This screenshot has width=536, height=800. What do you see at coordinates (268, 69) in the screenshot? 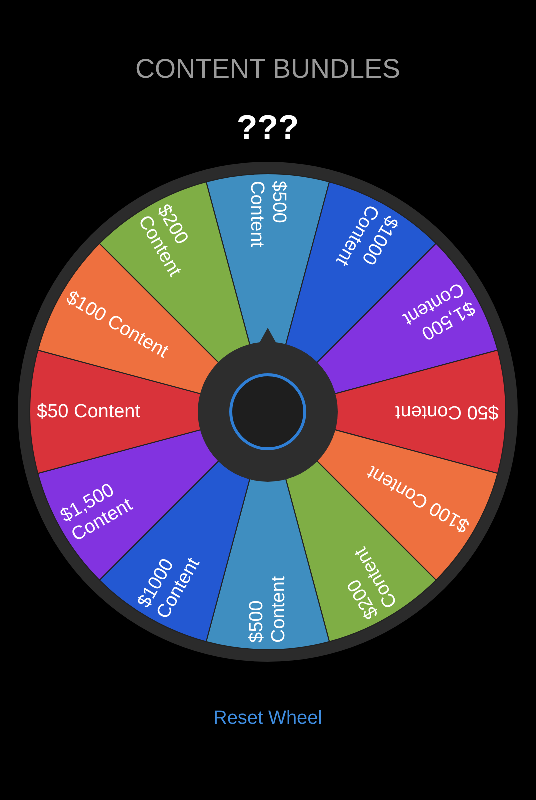
I see `page-title: CONTENT BUNDLES` at bounding box center [268, 69].